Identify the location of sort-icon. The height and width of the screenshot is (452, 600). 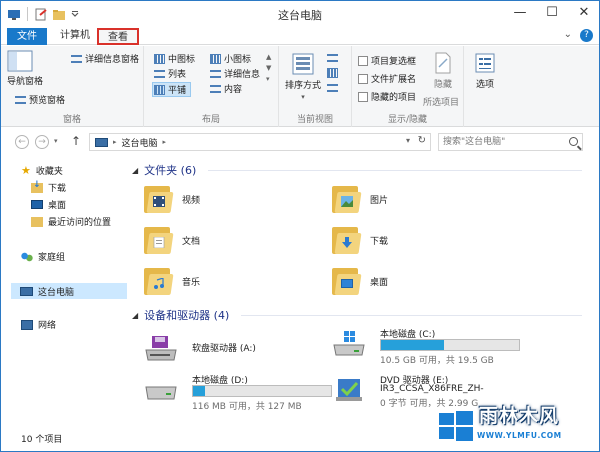
(303, 64).